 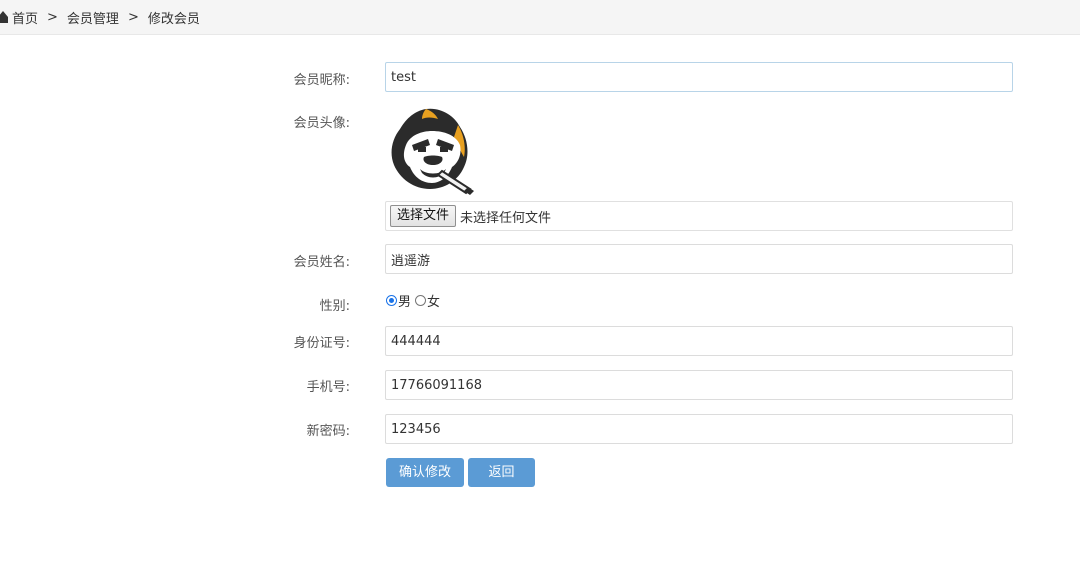 I want to click on file-status-text: 未选择任何文件, so click(x=506, y=218).